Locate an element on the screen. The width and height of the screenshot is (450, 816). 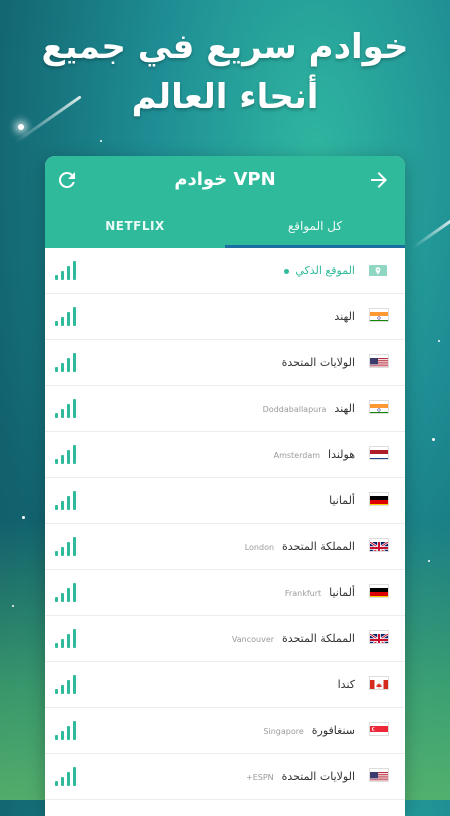
india-flag-icon is located at coordinates (379, 407).